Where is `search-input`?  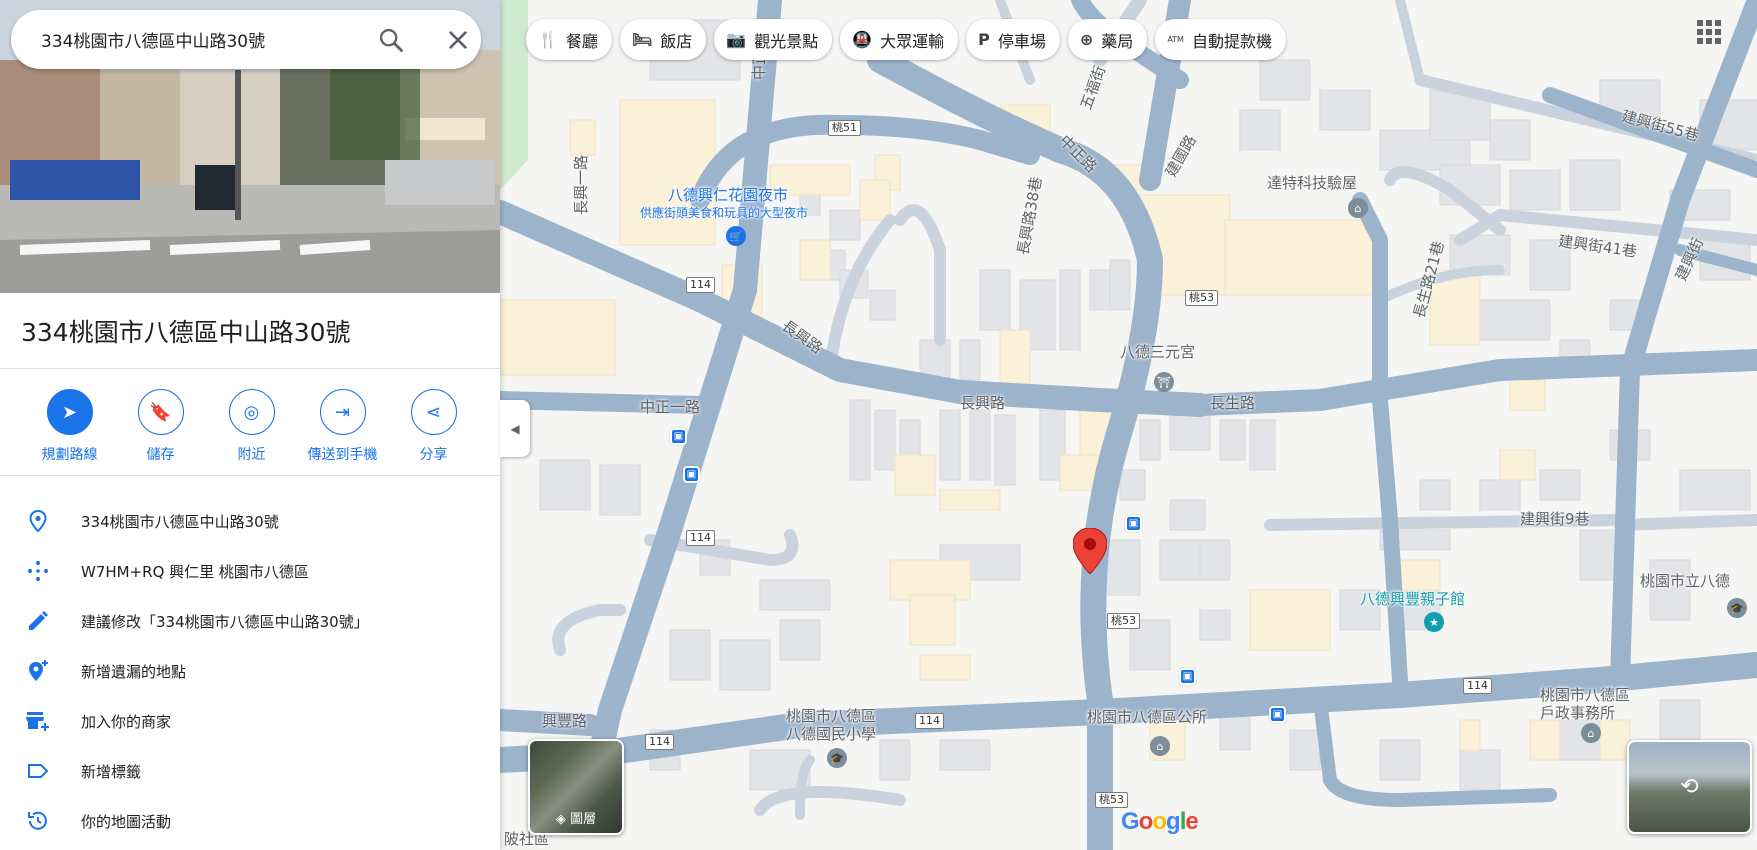 search-input is located at coordinates (196, 39).